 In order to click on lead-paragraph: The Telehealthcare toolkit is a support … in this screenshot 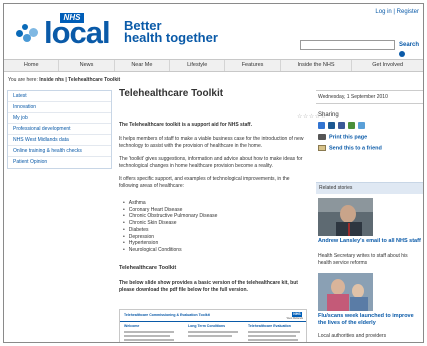, I will do `click(185, 125)`.